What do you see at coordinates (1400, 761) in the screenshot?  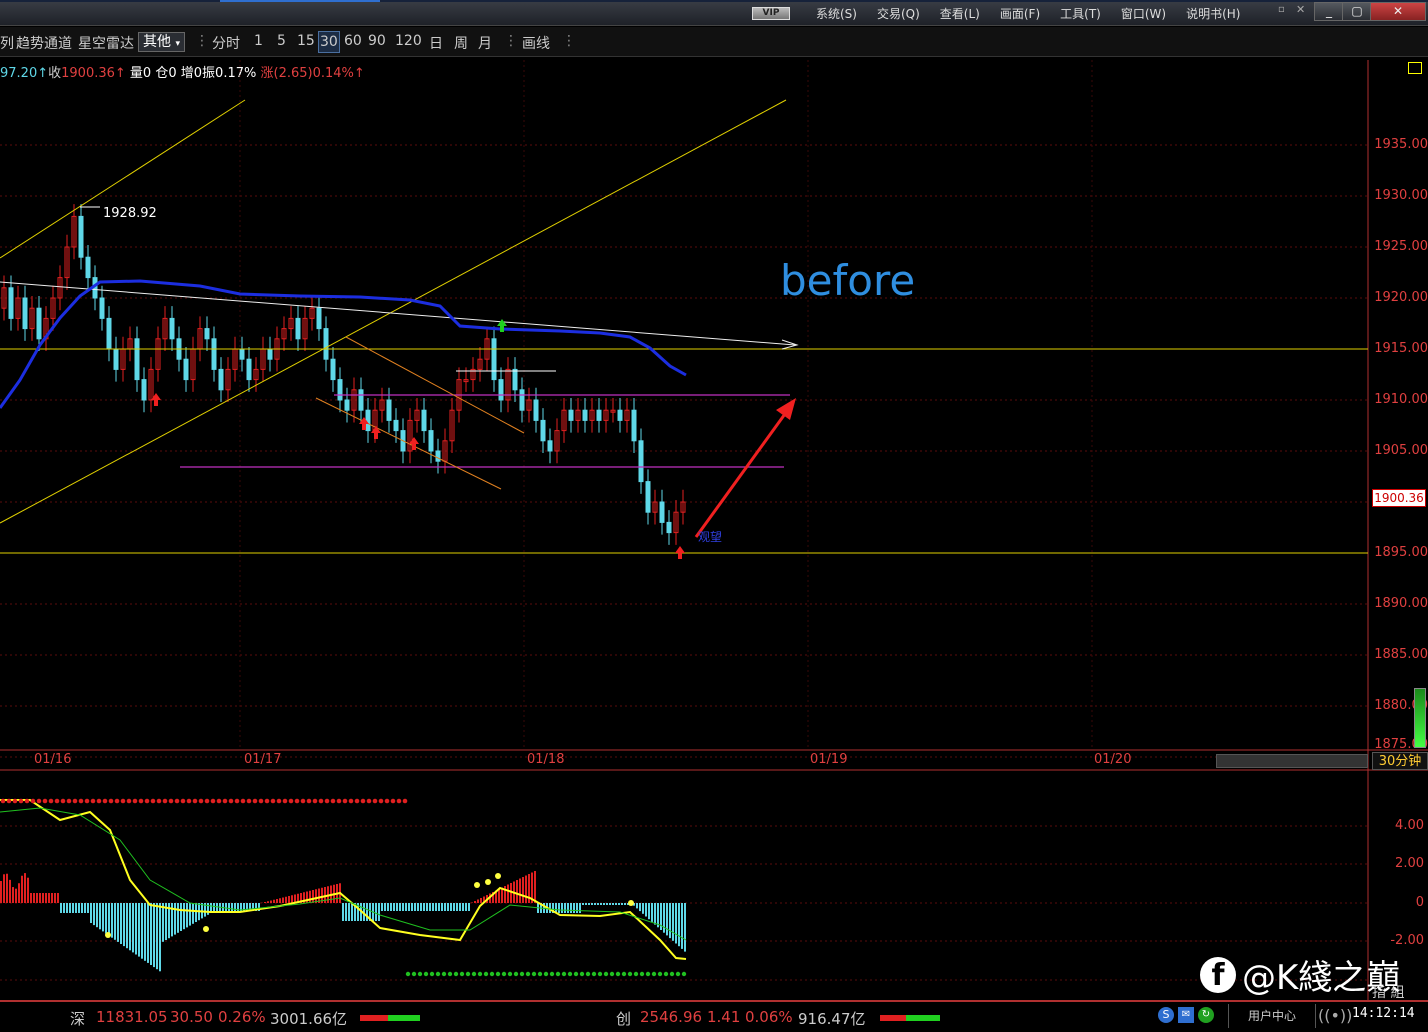 I see `period-label: 30分钟` at bounding box center [1400, 761].